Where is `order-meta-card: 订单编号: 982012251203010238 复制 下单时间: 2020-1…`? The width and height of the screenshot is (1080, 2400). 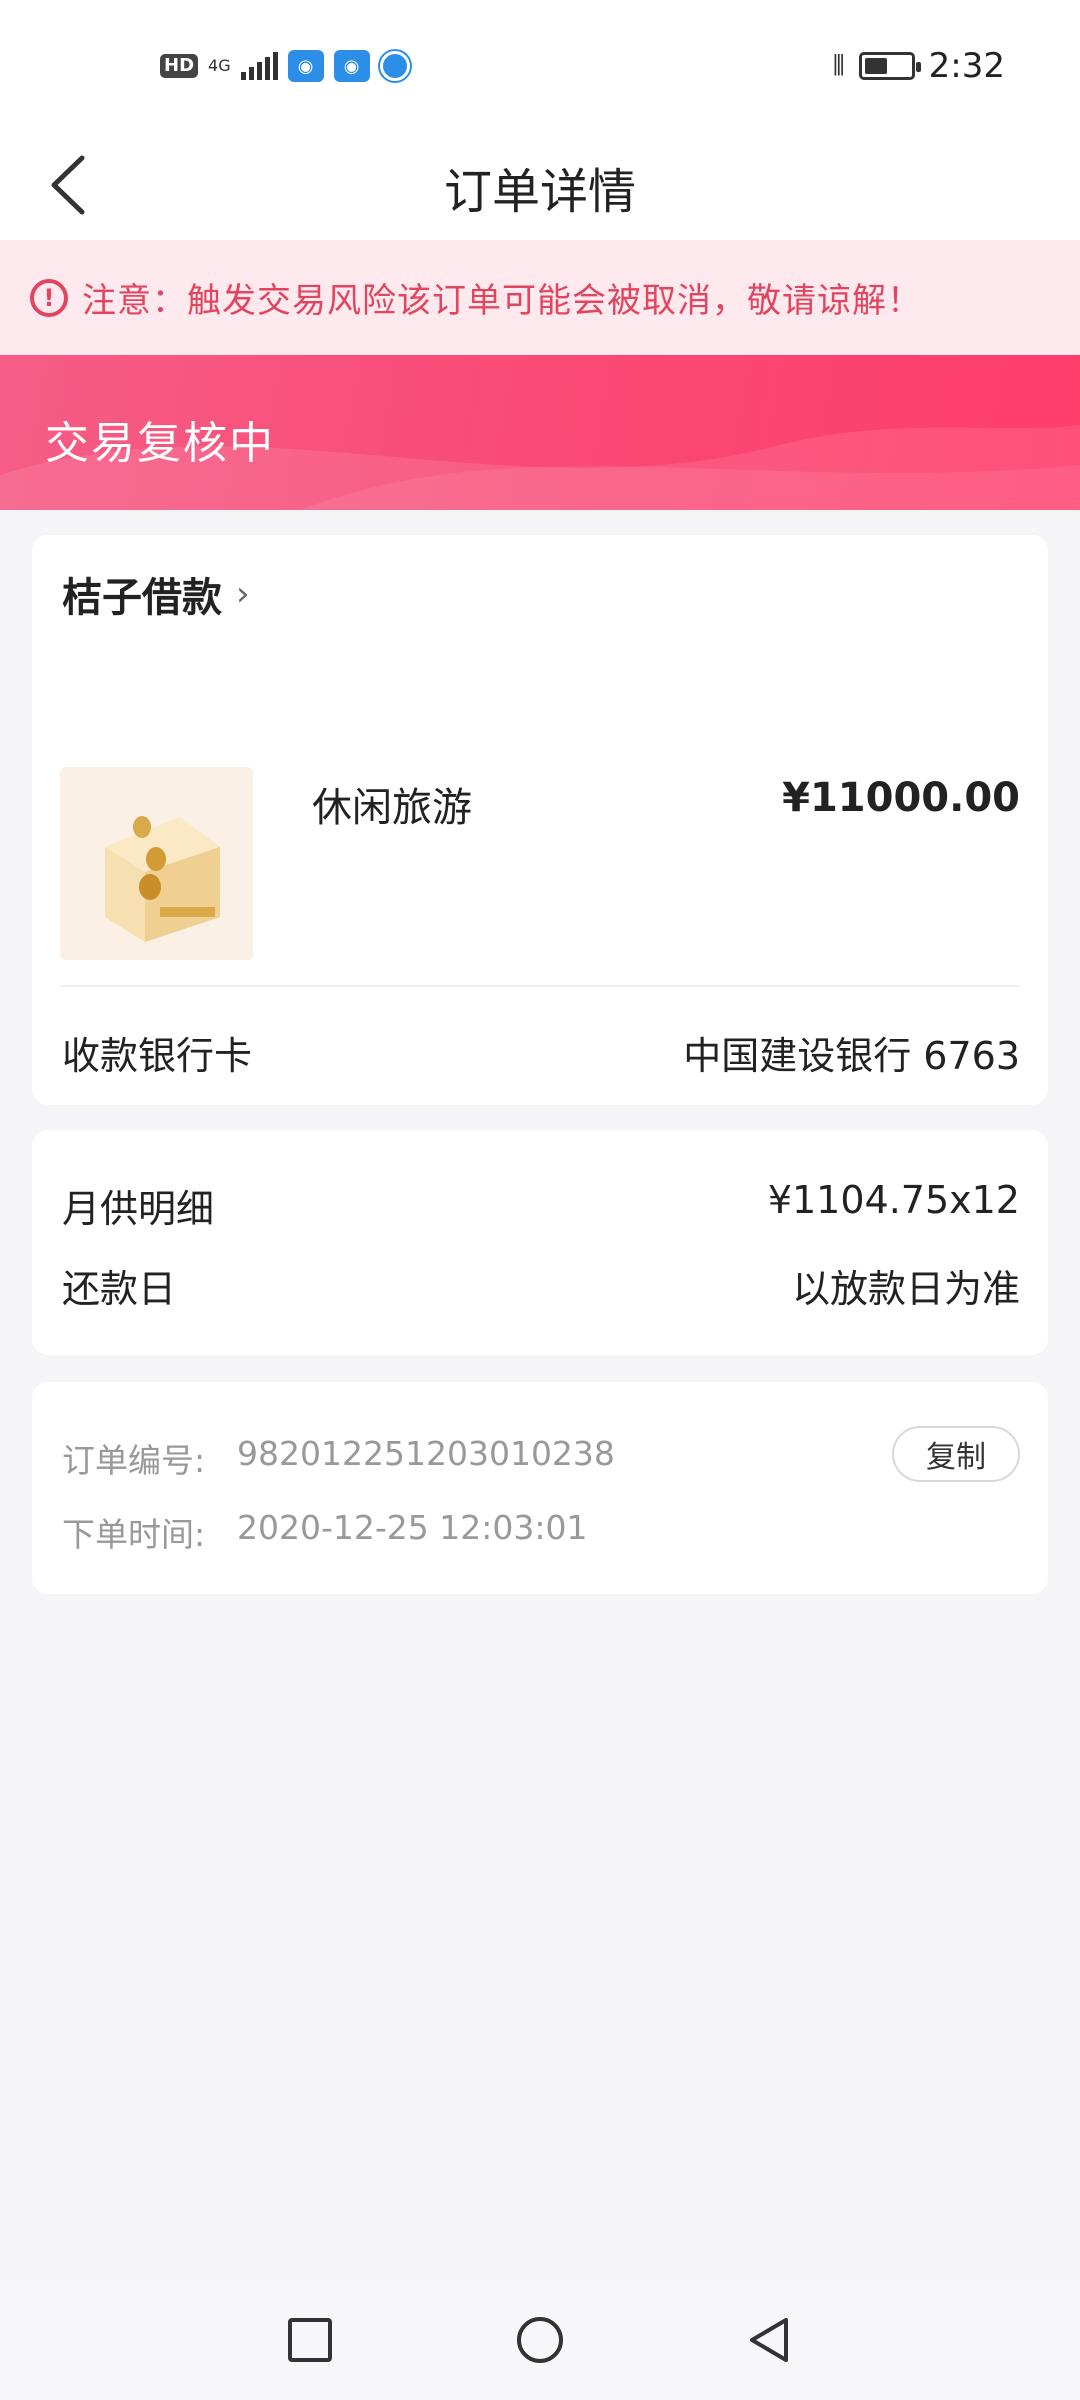 order-meta-card: 订单编号: 982012251203010238 复制 下单时间: 2020-1… is located at coordinates (540, 1488).